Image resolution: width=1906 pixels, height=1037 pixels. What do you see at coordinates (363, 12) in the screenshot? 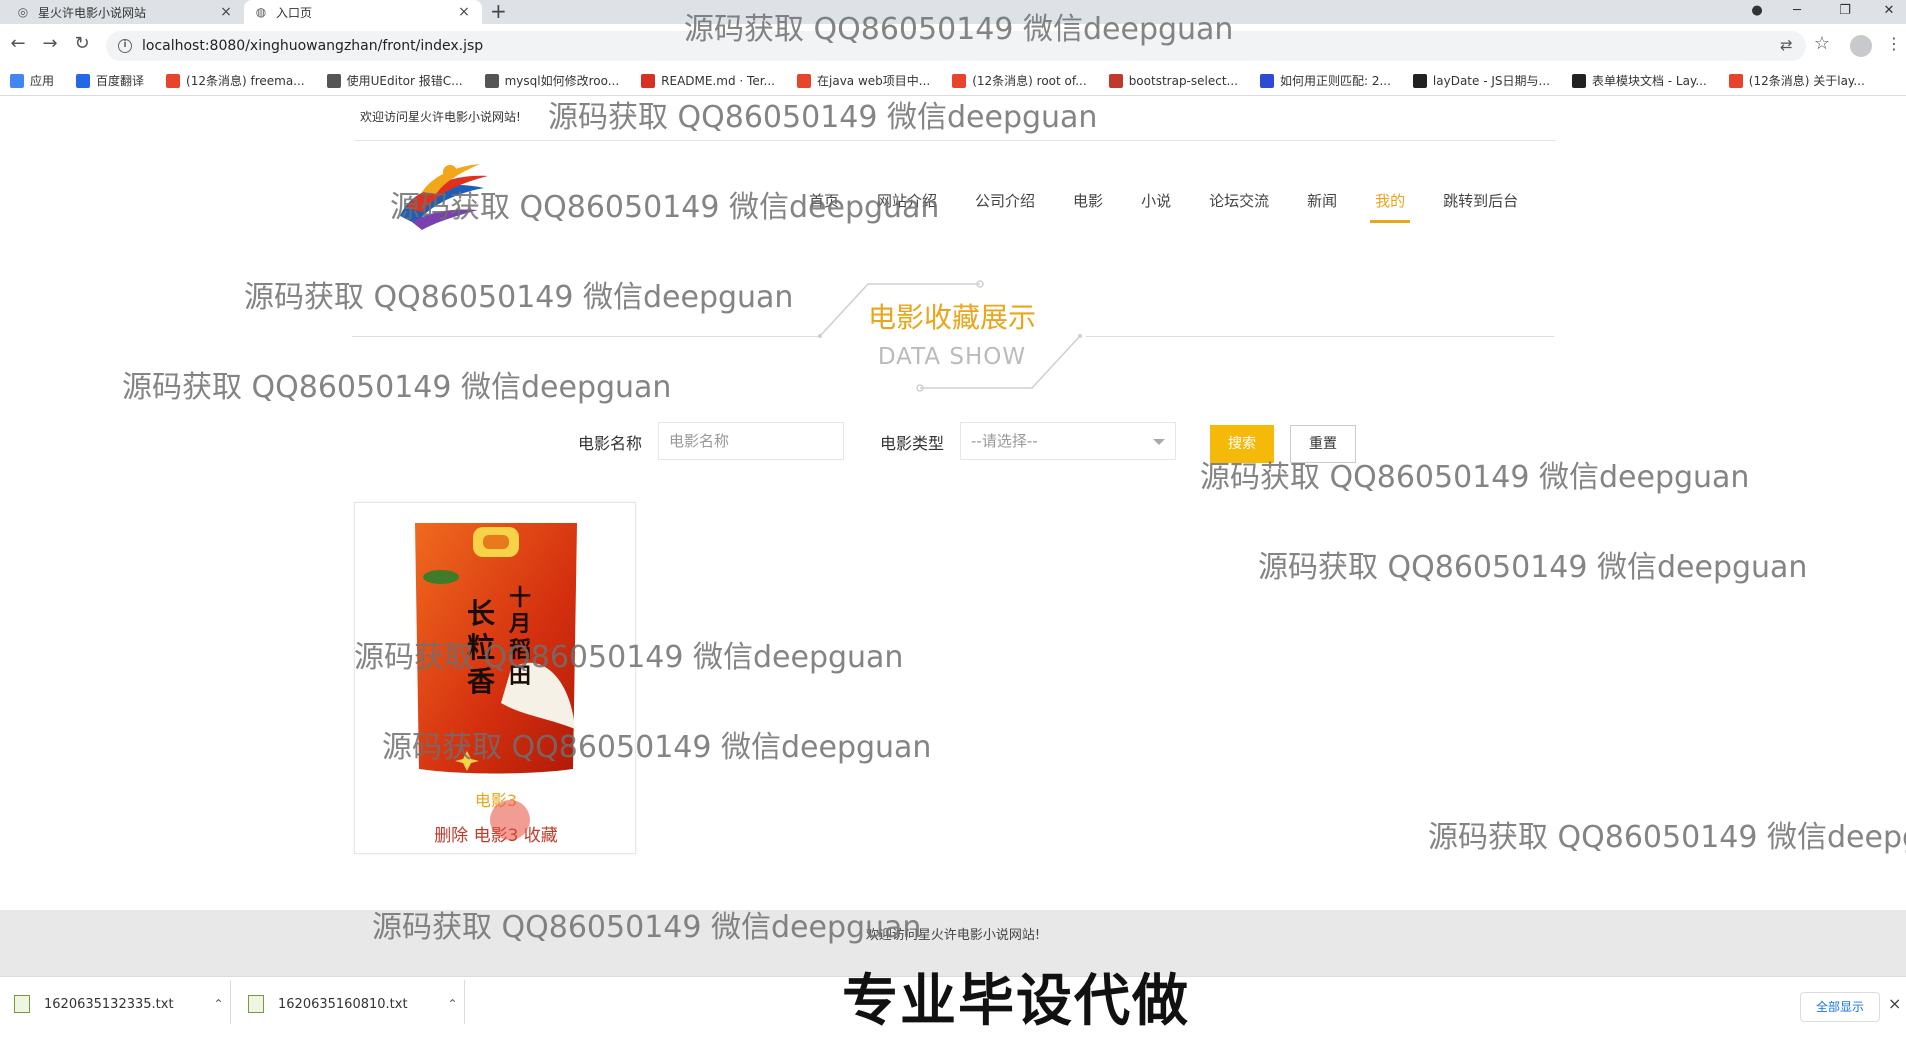
I see `browser-tab-active: ◍ 入口页 ×` at bounding box center [363, 12].